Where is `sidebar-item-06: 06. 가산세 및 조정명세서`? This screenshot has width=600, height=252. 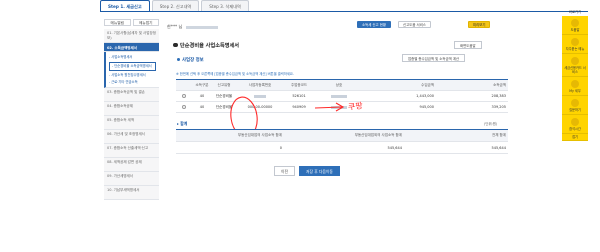
sidebar-item-06: 06. 가산세 및 조정명세서 is located at coordinates (131, 137).